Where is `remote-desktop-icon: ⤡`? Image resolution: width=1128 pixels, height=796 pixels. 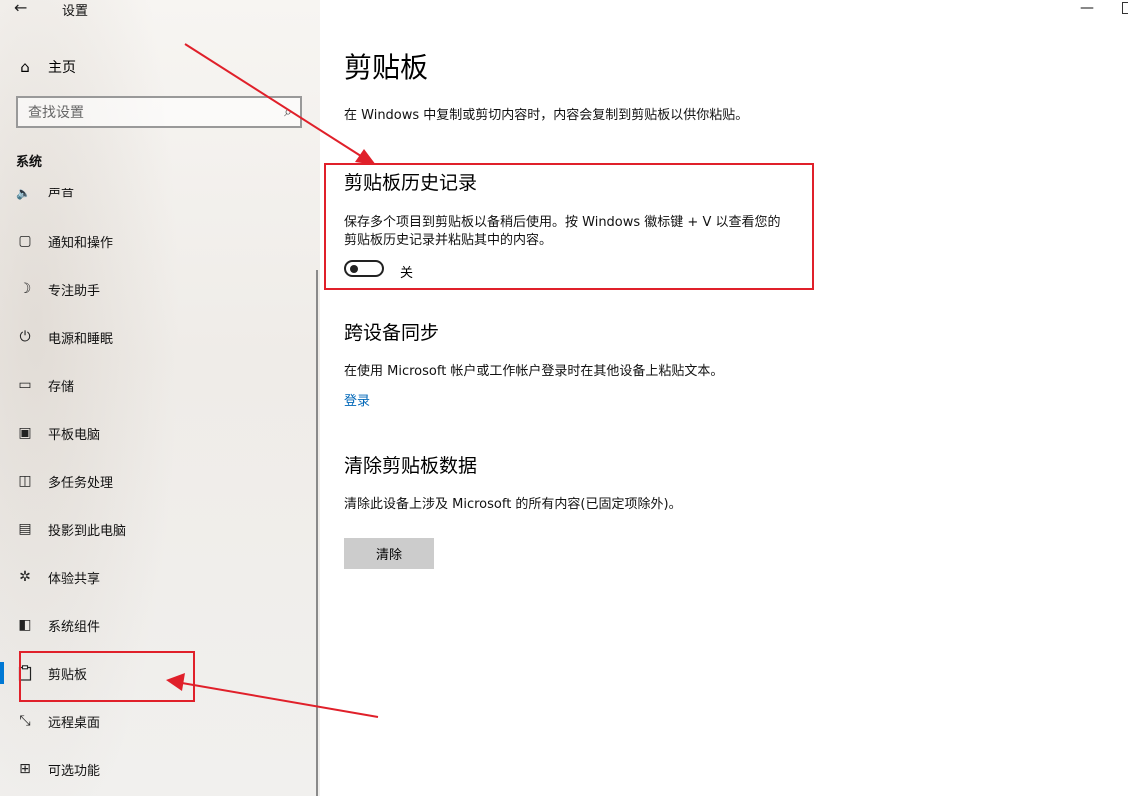 remote-desktop-icon: ⤡ is located at coordinates (25, 721).